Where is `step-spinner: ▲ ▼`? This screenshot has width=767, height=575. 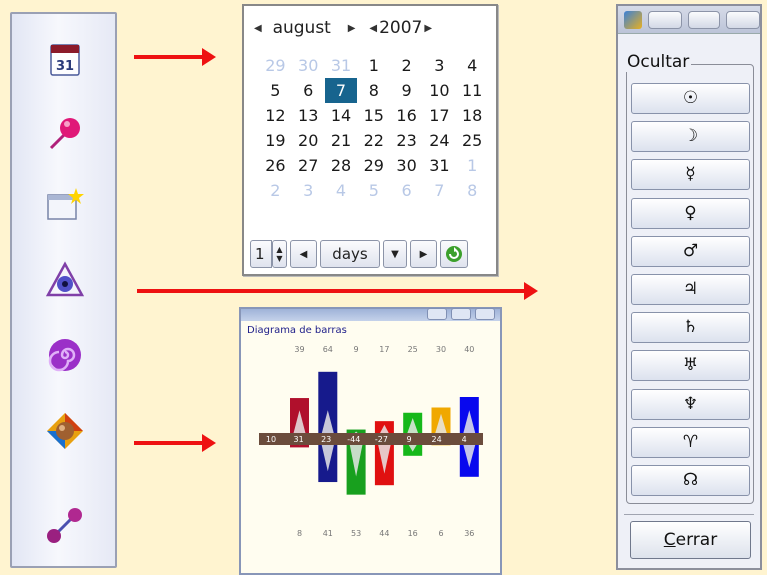 step-spinner: ▲ ▼ is located at coordinates (279, 254).